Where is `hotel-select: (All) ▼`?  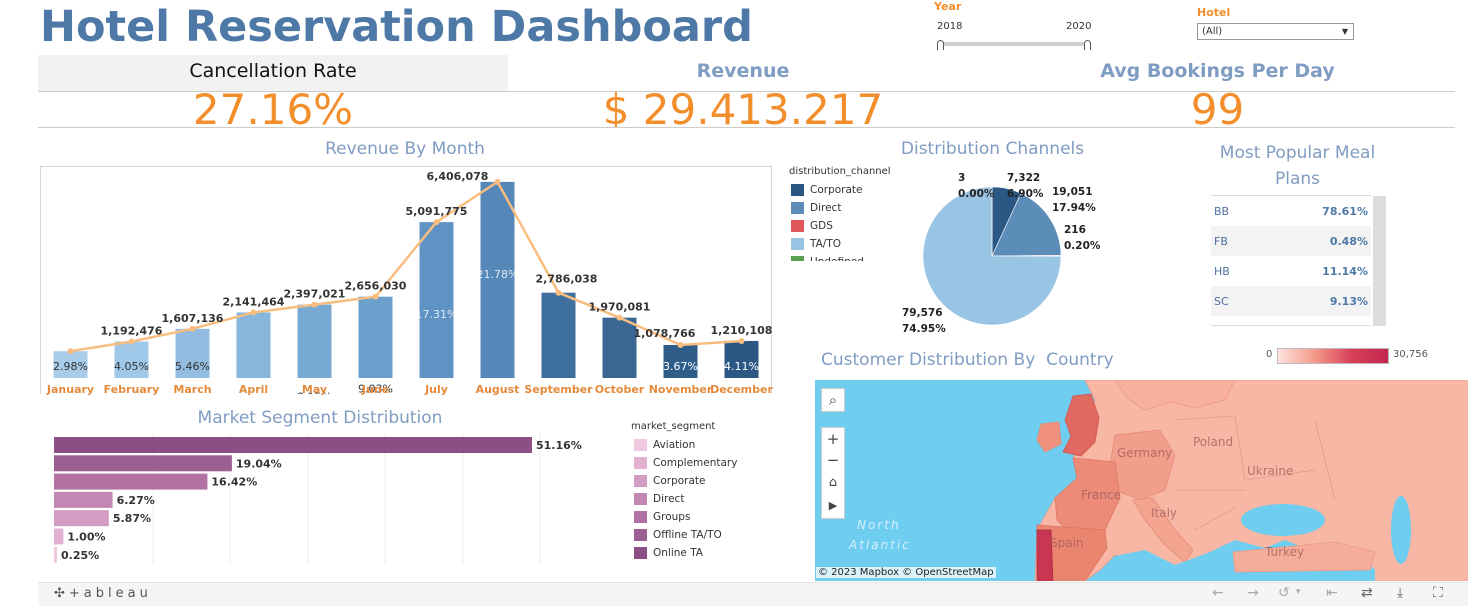 hotel-select: (All) ▼ is located at coordinates (1275, 31).